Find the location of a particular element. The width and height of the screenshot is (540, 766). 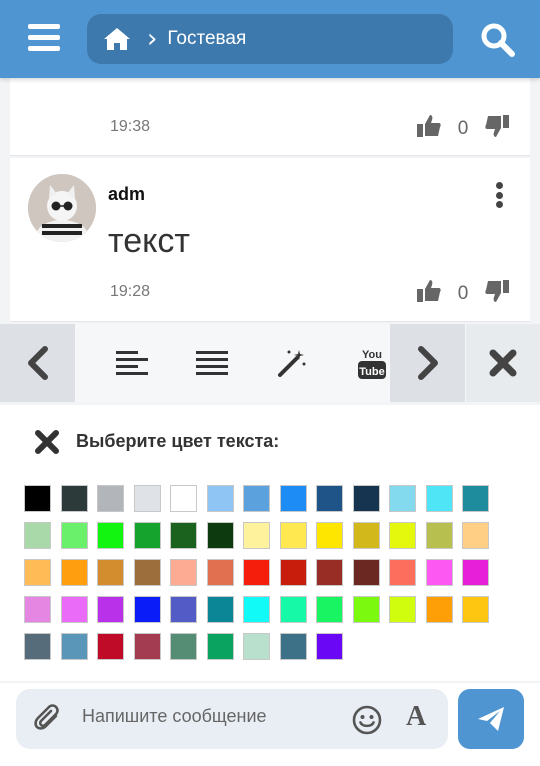

paperclip-icon is located at coordinates (49, 721).